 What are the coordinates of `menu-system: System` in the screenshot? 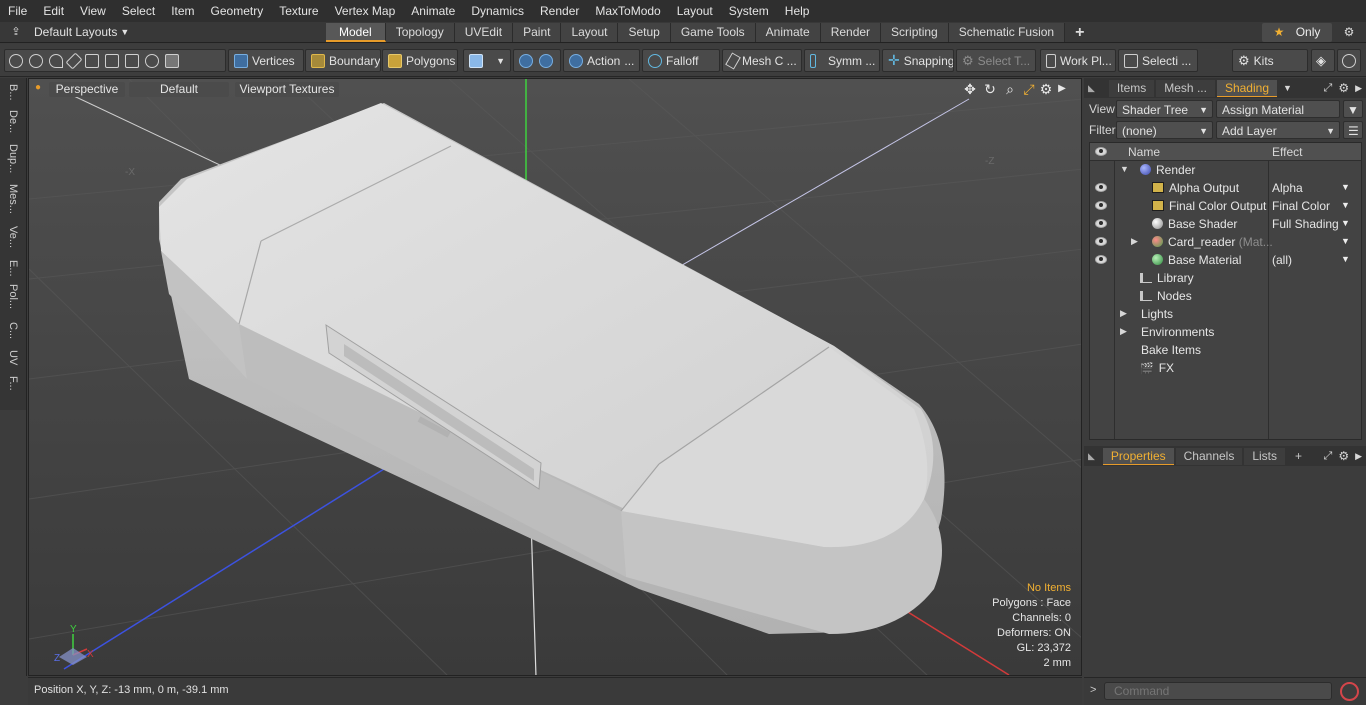 It's located at (749, 11).